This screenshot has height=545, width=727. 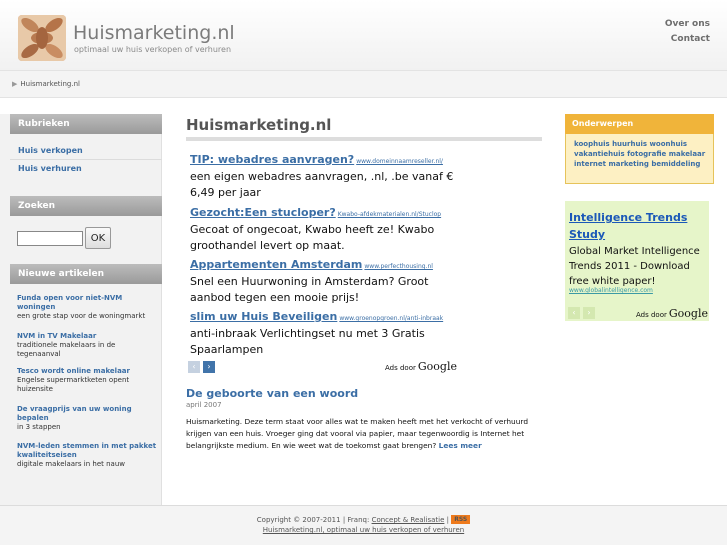 What do you see at coordinates (50, 84) in the screenshot?
I see `breadcrumb-current: Huismarketing.nl` at bounding box center [50, 84].